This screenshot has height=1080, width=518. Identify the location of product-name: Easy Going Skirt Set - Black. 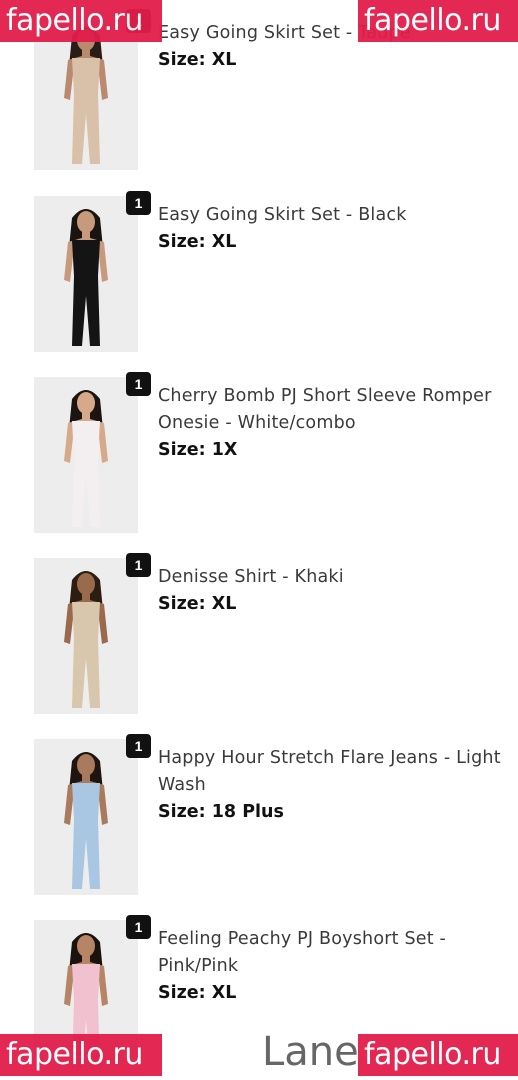
(333, 215).